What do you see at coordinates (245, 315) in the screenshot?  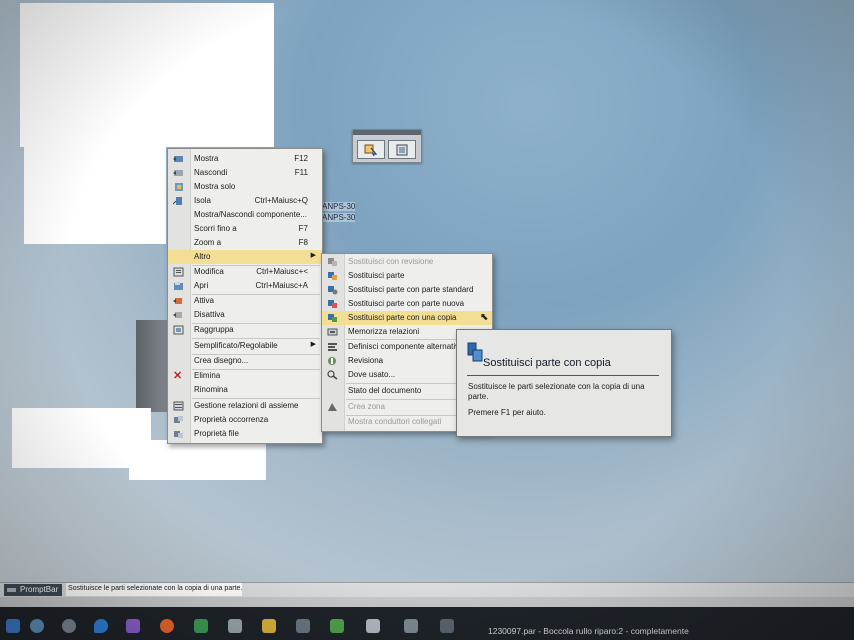 I see `menu-item-deactivate: Disattiva` at bounding box center [245, 315].